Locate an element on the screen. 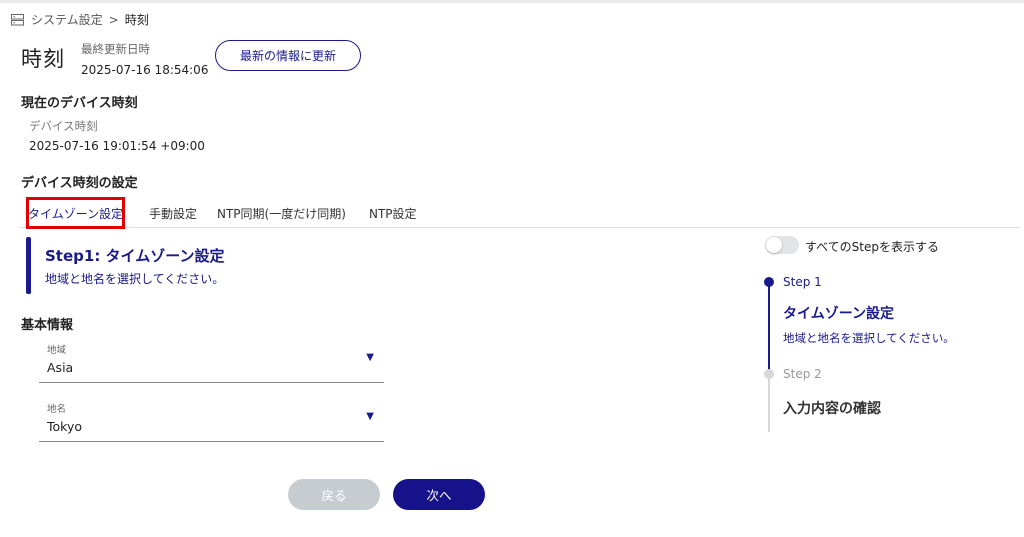 The width and height of the screenshot is (1024, 537). region-label: 地域 is located at coordinates (57, 350).